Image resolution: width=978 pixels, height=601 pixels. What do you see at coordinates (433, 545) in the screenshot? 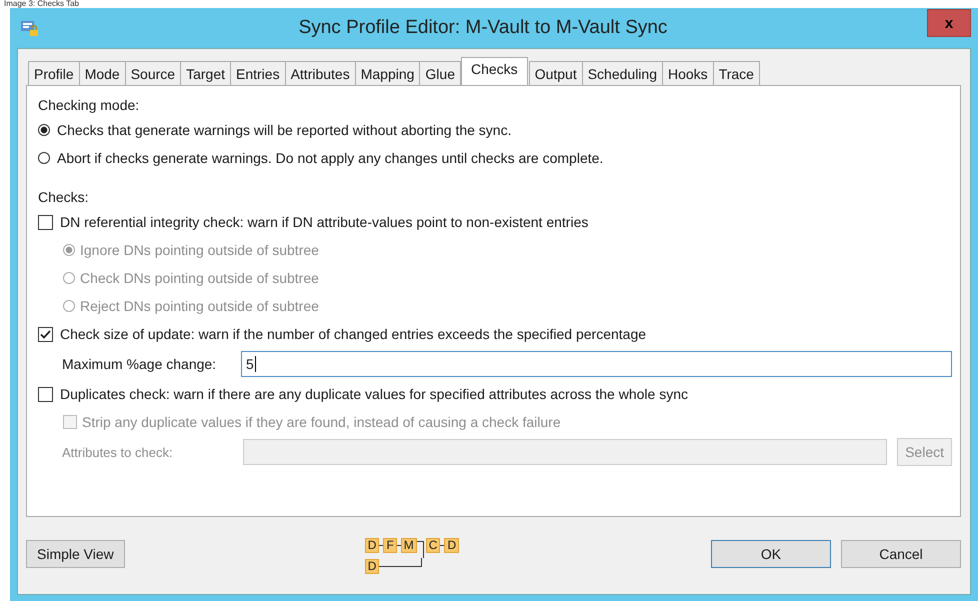
I see `flow-block: C` at bounding box center [433, 545].